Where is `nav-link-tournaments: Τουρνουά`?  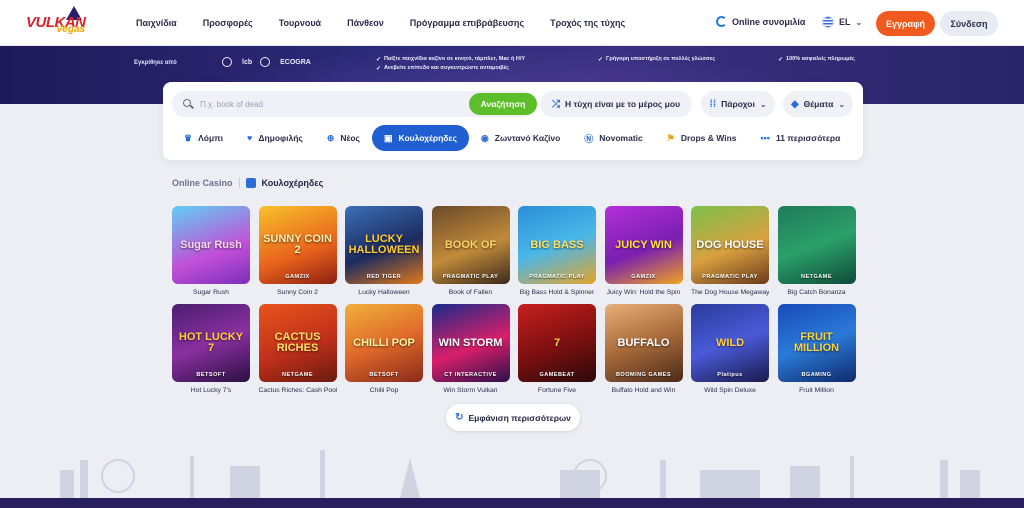 nav-link-tournaments: Τουρνουά is located at coordinates (300, 23).